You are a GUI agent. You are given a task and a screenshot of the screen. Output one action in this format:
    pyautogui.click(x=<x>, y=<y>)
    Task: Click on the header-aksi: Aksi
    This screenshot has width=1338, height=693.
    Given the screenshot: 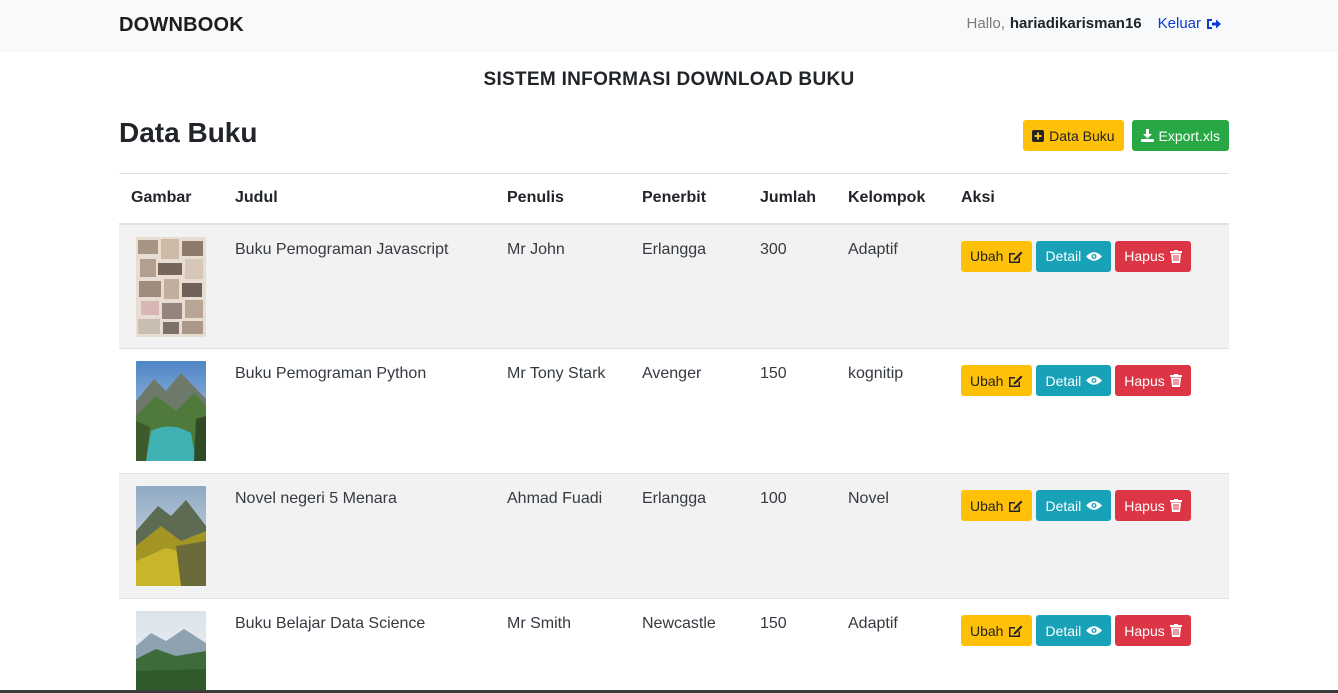 What is the action you would take?
    pyautogui.click(x=1089, y=199)
    